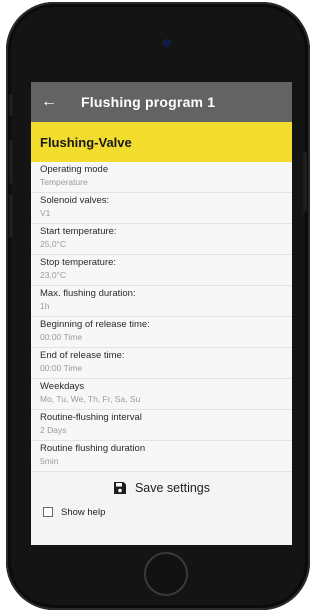 Image resolution: width=320 pixels, height=614 pixels. What do you see at coordinates (90, 399) in the screenshot?
I see `setting-value: Mo, Tu, We, Th, Fr, Sa, Su` at bounding box center [90, 399].